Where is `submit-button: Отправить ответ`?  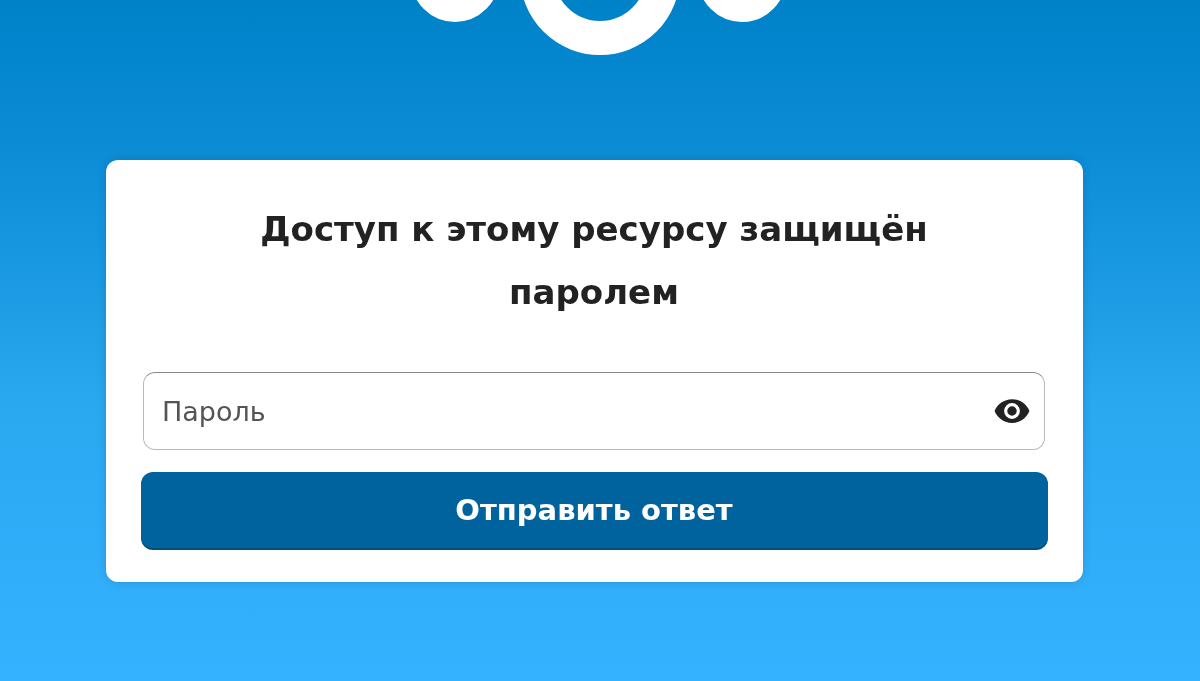
submit-button: Отправить ответ is located at coordinates (594, 510).